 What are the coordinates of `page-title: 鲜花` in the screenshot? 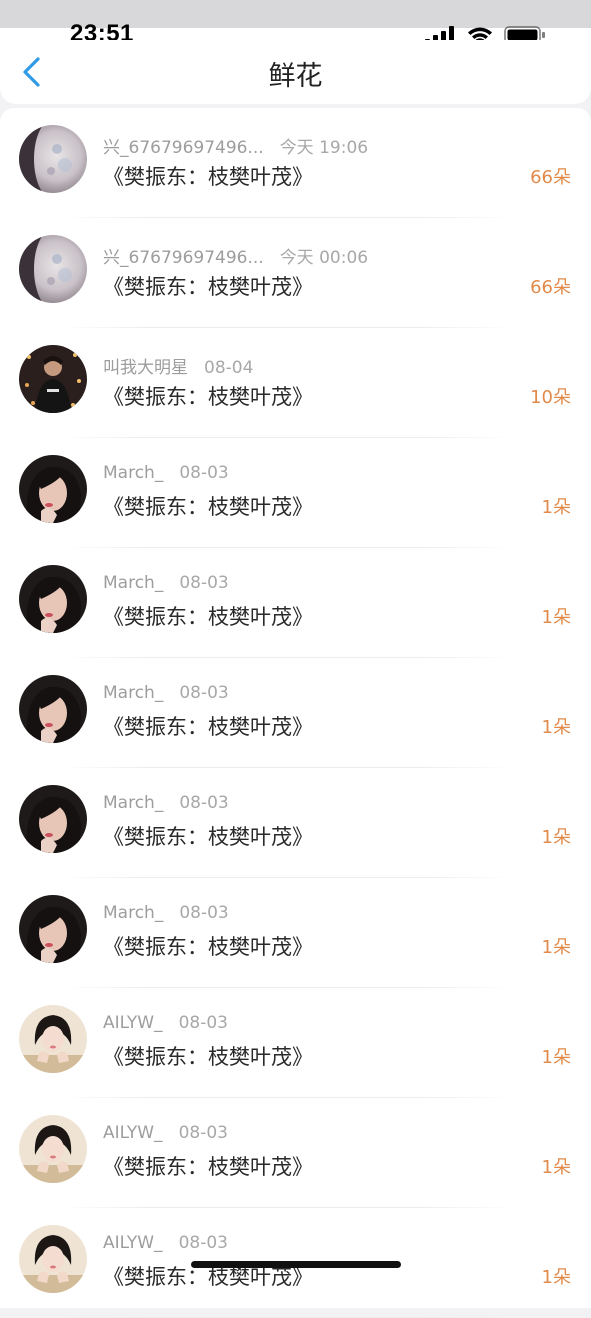 It's located at (295, 76).